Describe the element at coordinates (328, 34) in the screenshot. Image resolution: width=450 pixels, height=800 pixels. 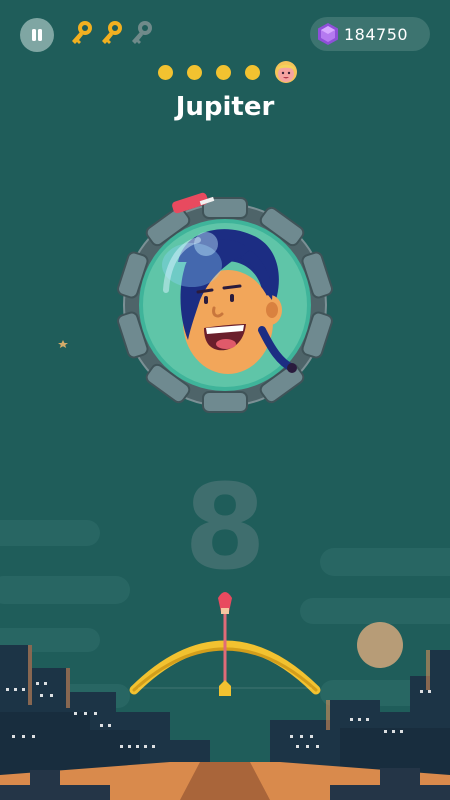
I see `purple-gem-icon` at that location.